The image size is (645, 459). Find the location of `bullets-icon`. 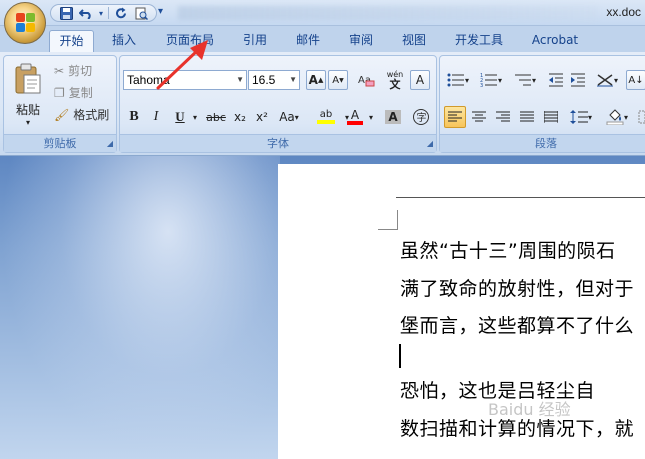

bullets-icon is located at coordinates (455, 80).